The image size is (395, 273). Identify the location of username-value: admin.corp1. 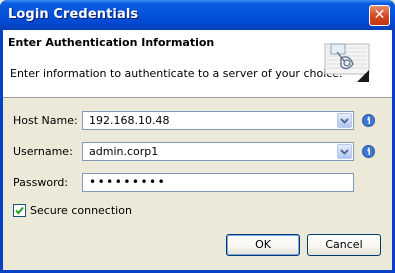
(124, 151).